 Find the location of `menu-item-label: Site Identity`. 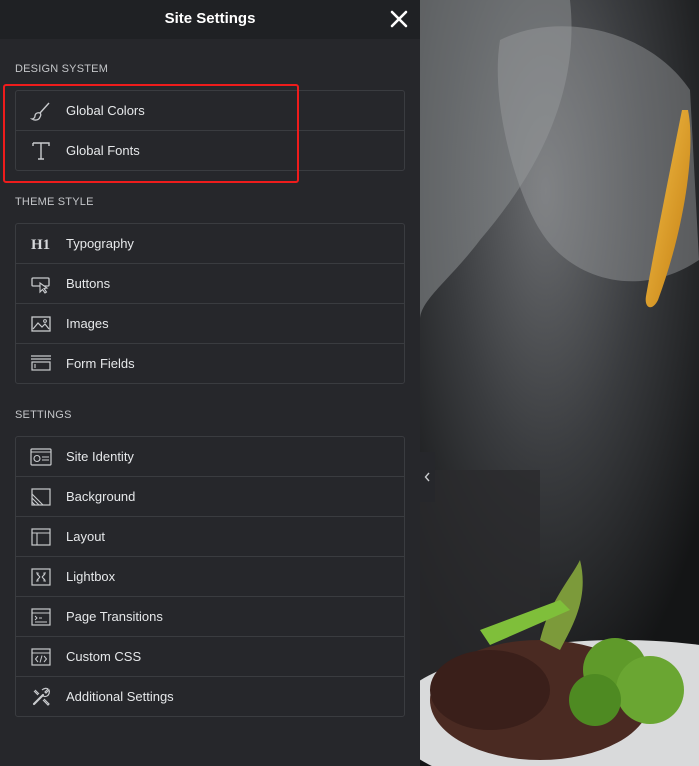

menu-item-label: Site Identity is located at coordinates (100, 456).